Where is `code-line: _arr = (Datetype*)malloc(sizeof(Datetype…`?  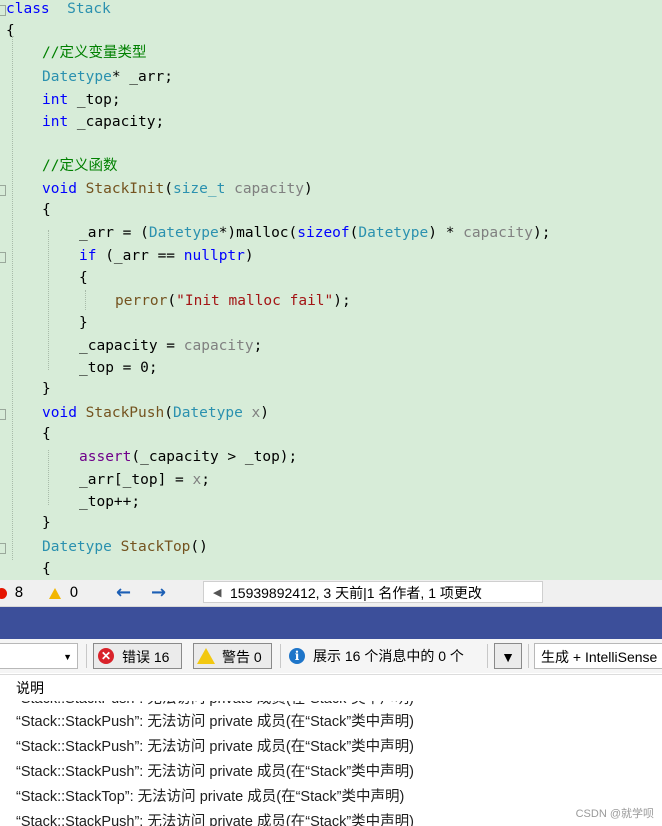
code-line: _arr = (Datetype*)malloc(sizeof(Datetype… is located at coordinates (314, 233).